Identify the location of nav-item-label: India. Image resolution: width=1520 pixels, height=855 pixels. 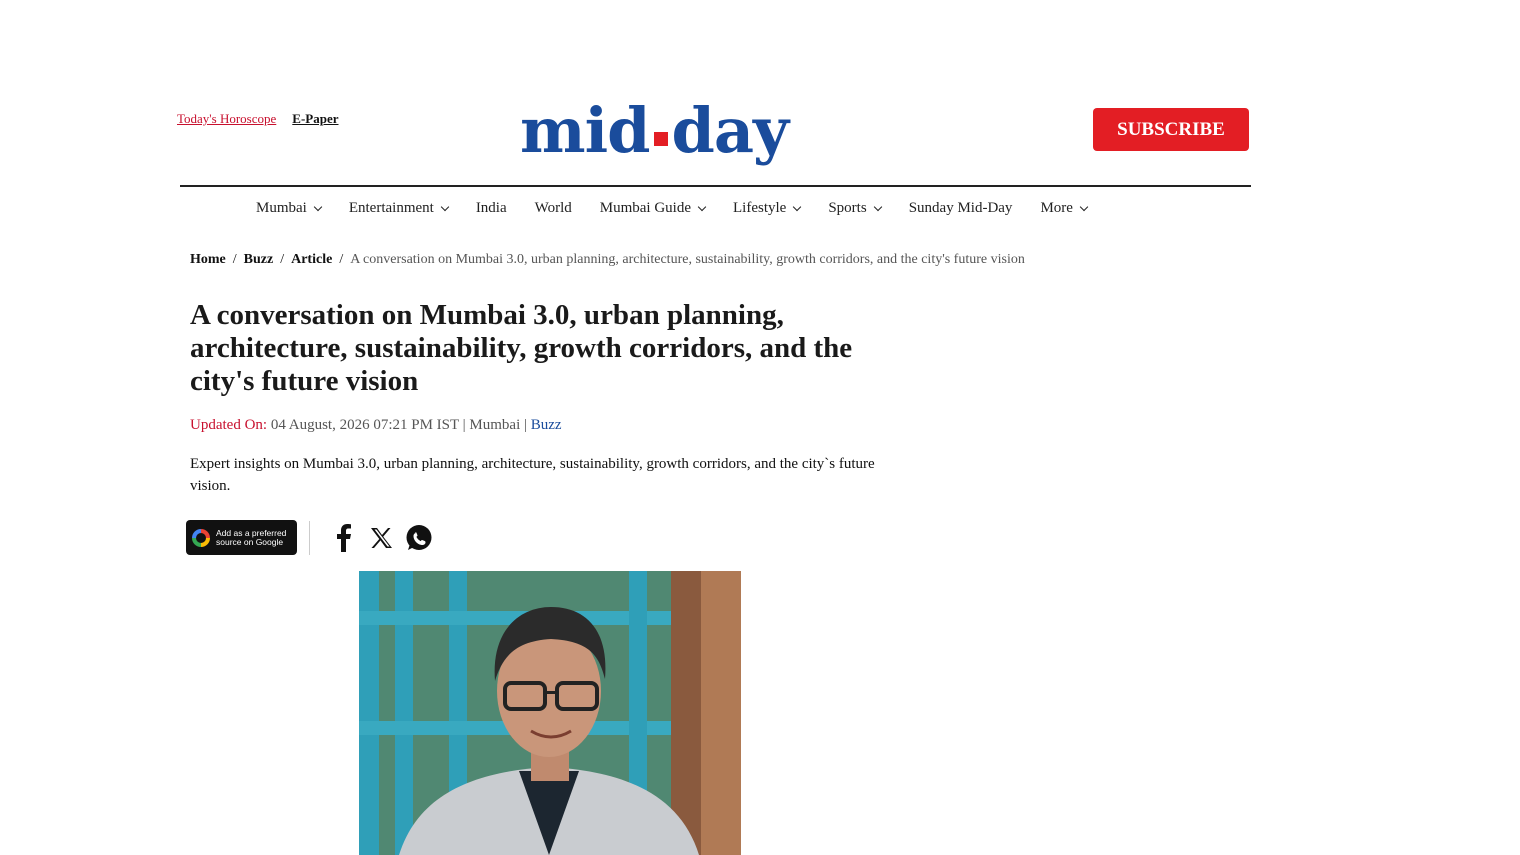
(491, 208).